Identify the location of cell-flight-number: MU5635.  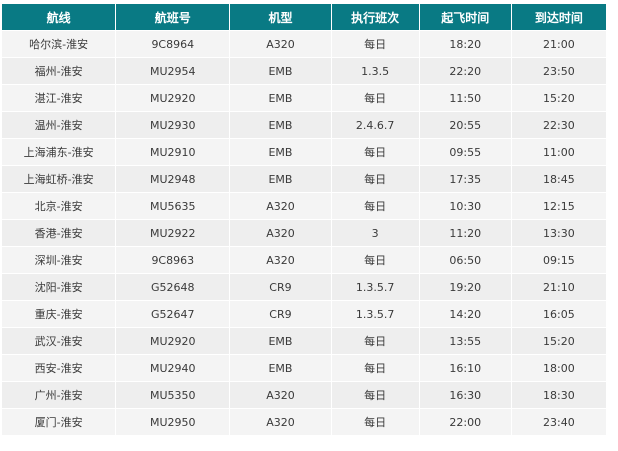
(173, 206).